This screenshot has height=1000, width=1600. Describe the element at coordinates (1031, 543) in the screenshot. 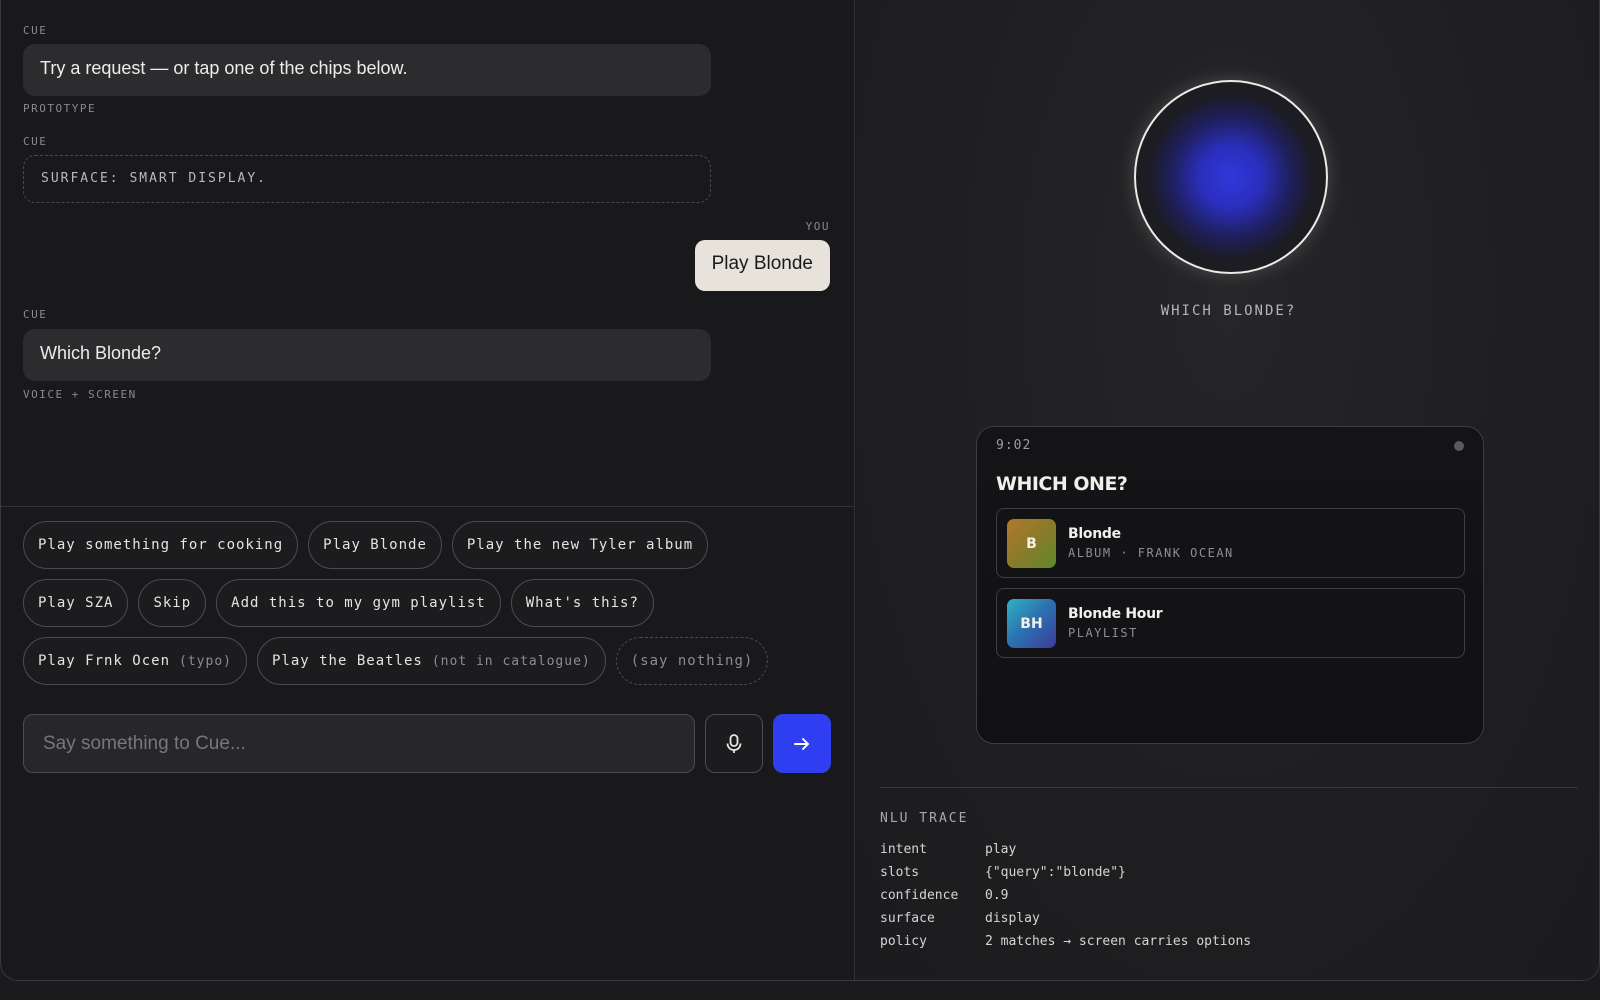

I see `album-art: B` at that location.